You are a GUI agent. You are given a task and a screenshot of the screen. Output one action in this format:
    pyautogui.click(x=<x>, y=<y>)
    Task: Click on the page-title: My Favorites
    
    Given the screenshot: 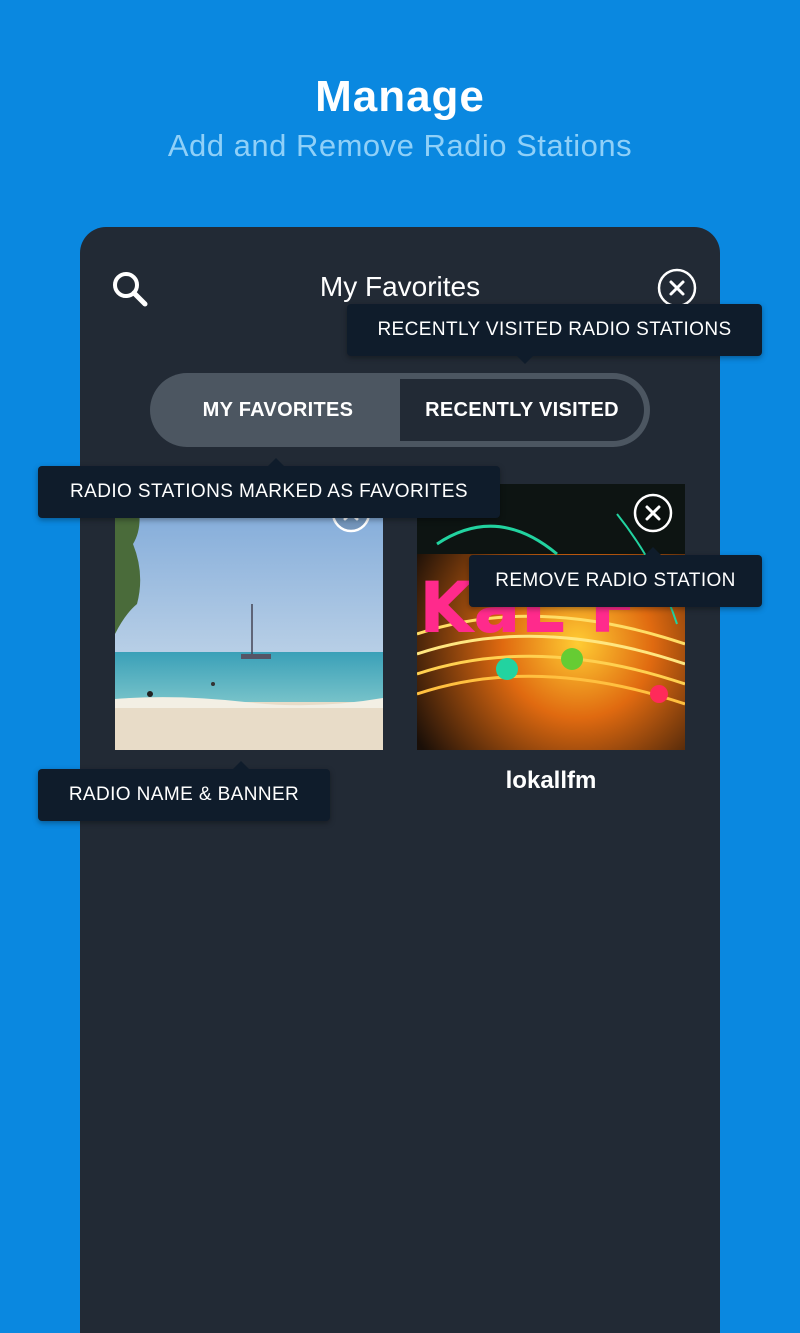 What is the action you would take?
    pyautogui.click(x=400, y=286)
    